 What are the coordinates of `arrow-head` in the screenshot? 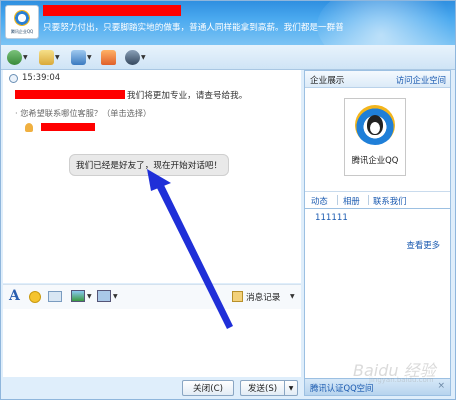 It's located at (159, 180).